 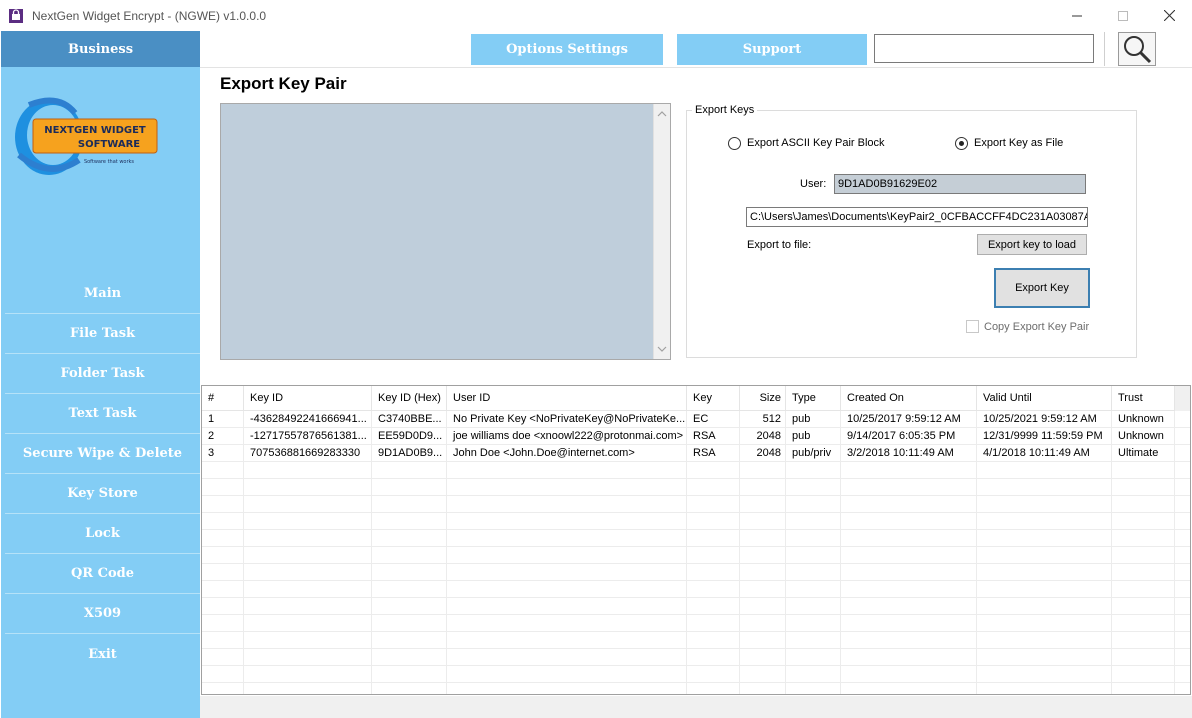 What do you see at coordinates (102, 414) in the screenshot?
I see `nav-text-task: Text Task` at bounding box center [102, 414].